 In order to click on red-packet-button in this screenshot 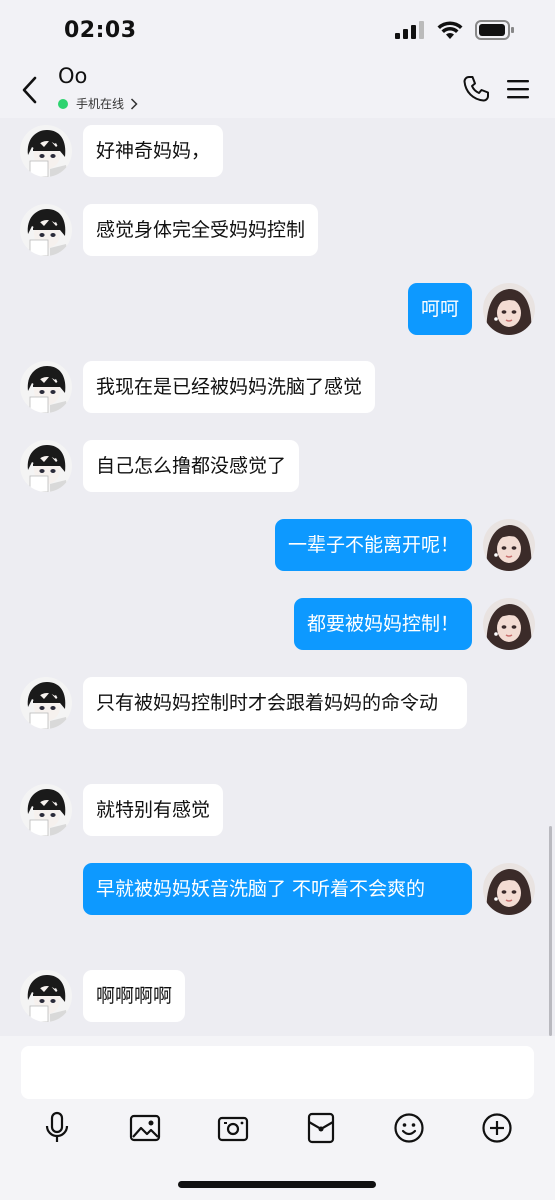, I will do `click(321, 1128)`.